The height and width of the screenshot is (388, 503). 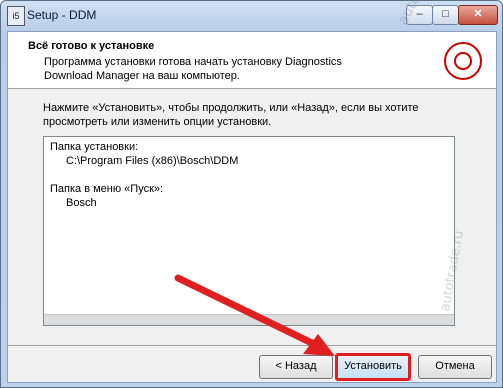 I want to click on window-title: Setup - DDM, so click(x=62, y=15).